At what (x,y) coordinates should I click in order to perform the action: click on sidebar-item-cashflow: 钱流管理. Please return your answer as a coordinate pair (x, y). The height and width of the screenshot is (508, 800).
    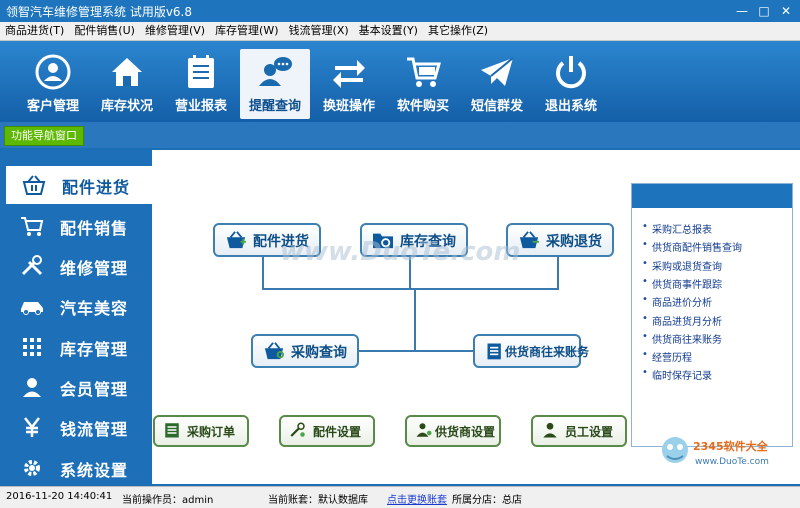
    Looking at the image, I should click on (77, 427).